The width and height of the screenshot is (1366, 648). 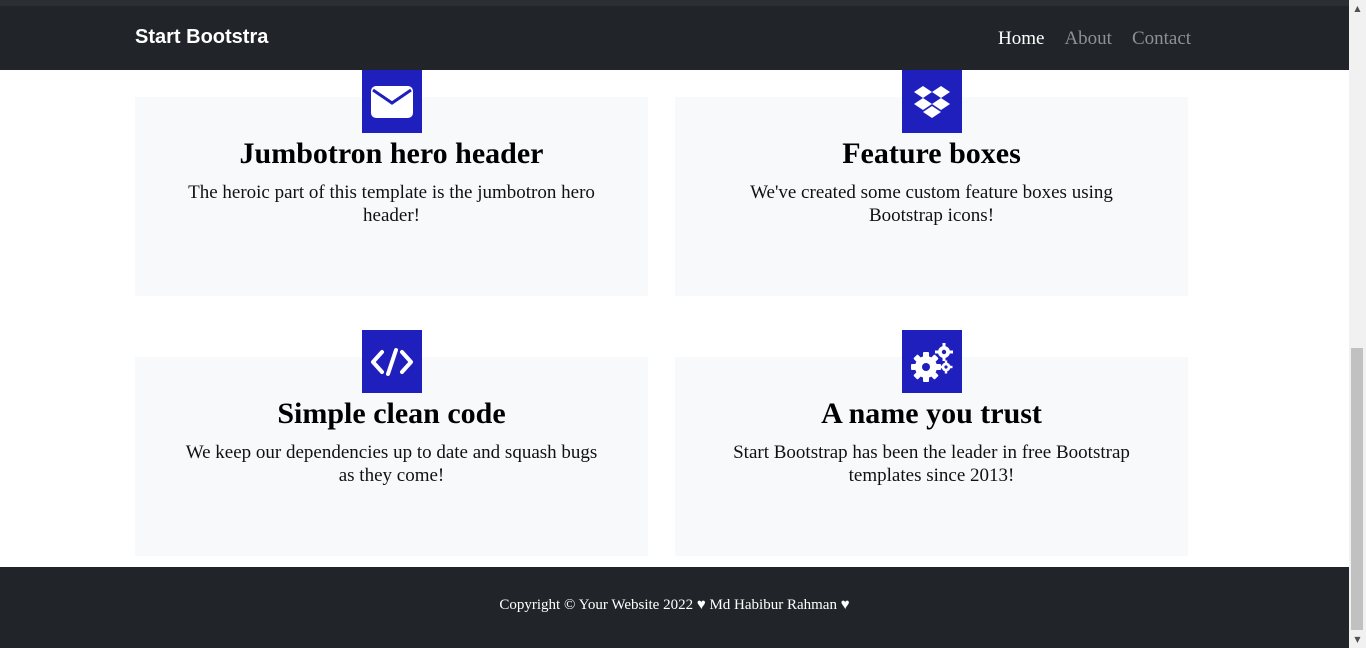 What do you see at coordinates (391, 153) in the screenshot?
I see `feature-title: Jumbotron hero header` at bounding box center [391, 153].